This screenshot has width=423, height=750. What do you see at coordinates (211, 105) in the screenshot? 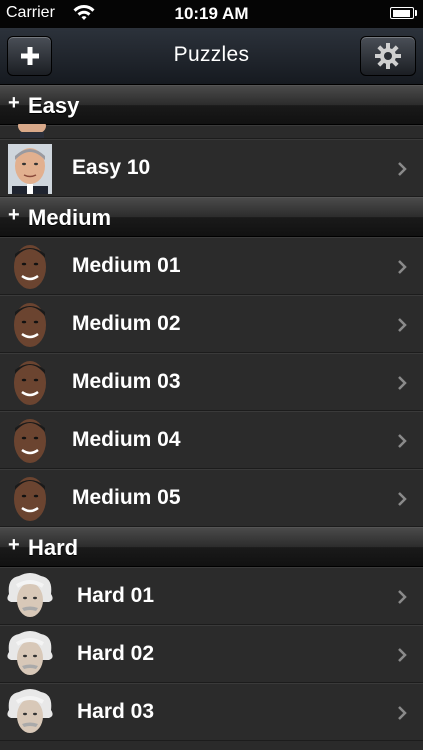
I see `section-header-easy: + Easy` at bounding box center [211, 105].